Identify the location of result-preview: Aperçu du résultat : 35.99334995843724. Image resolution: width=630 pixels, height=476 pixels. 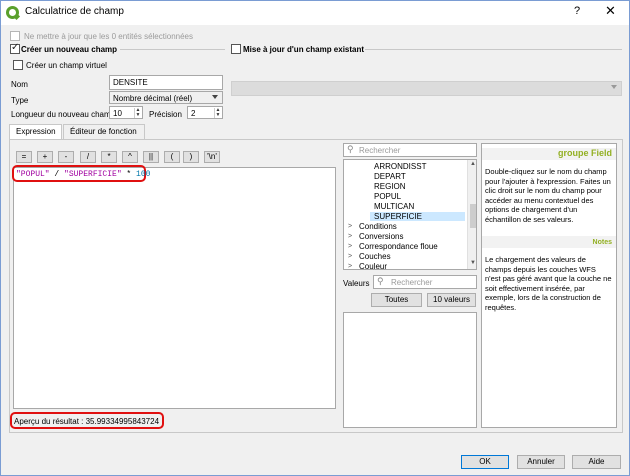
(86, 421).